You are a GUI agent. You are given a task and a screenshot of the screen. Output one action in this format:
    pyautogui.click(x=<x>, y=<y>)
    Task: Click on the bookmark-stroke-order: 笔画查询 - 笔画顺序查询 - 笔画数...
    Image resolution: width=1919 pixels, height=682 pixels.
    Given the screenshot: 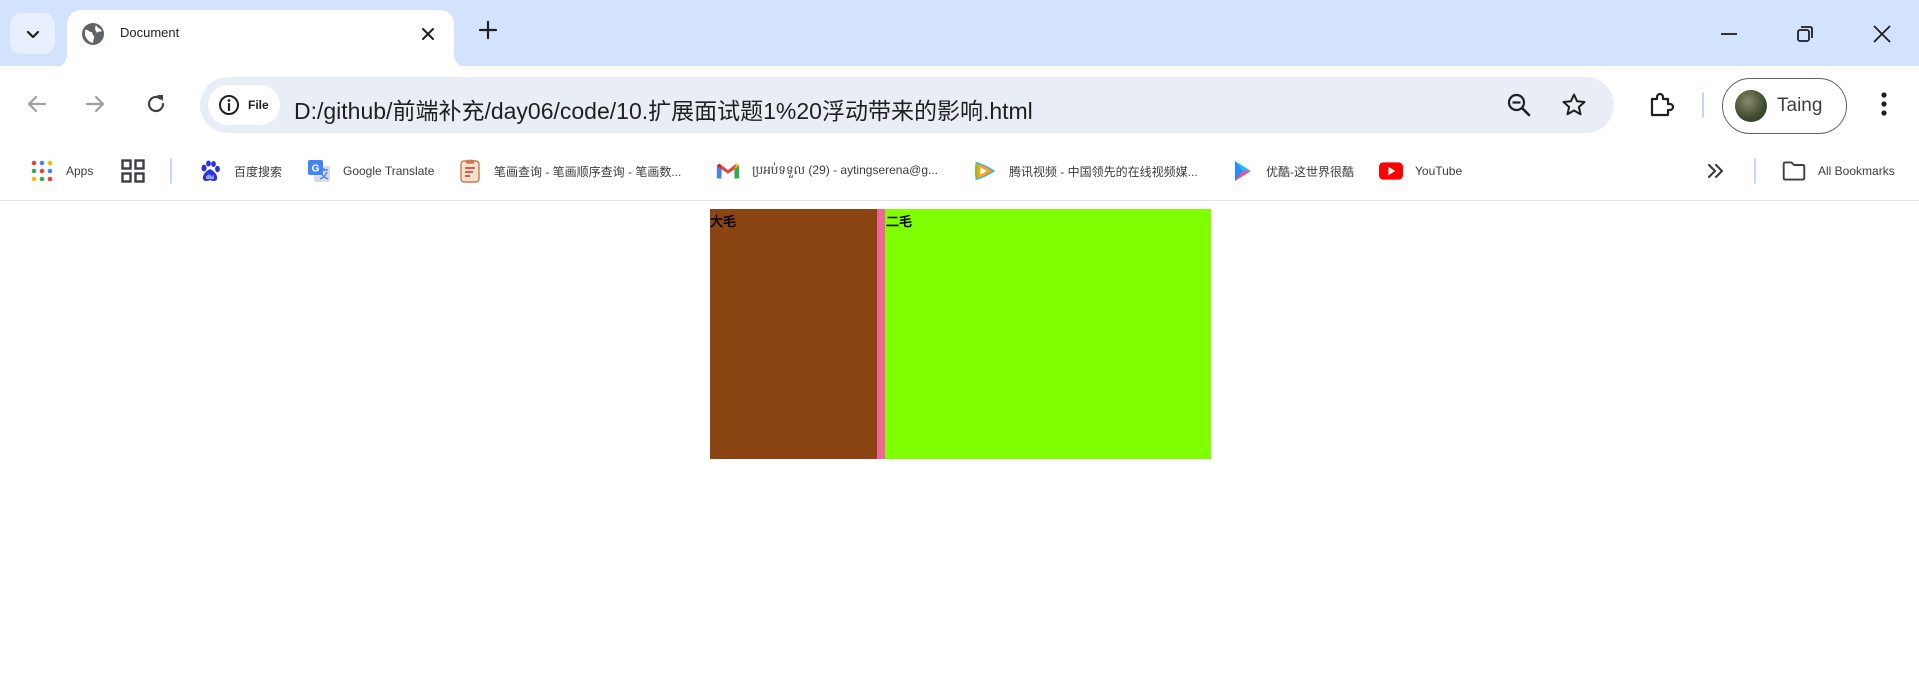 What is the action you would take?
    pyautogui.click(x=569, y=171)
    